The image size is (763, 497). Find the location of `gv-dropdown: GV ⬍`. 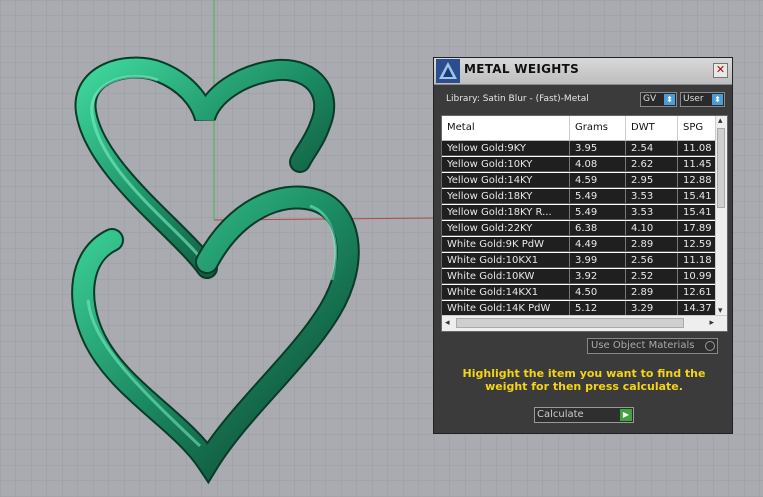

gv-dropdown: GV ⬍ is located at coordinates (658, 99).